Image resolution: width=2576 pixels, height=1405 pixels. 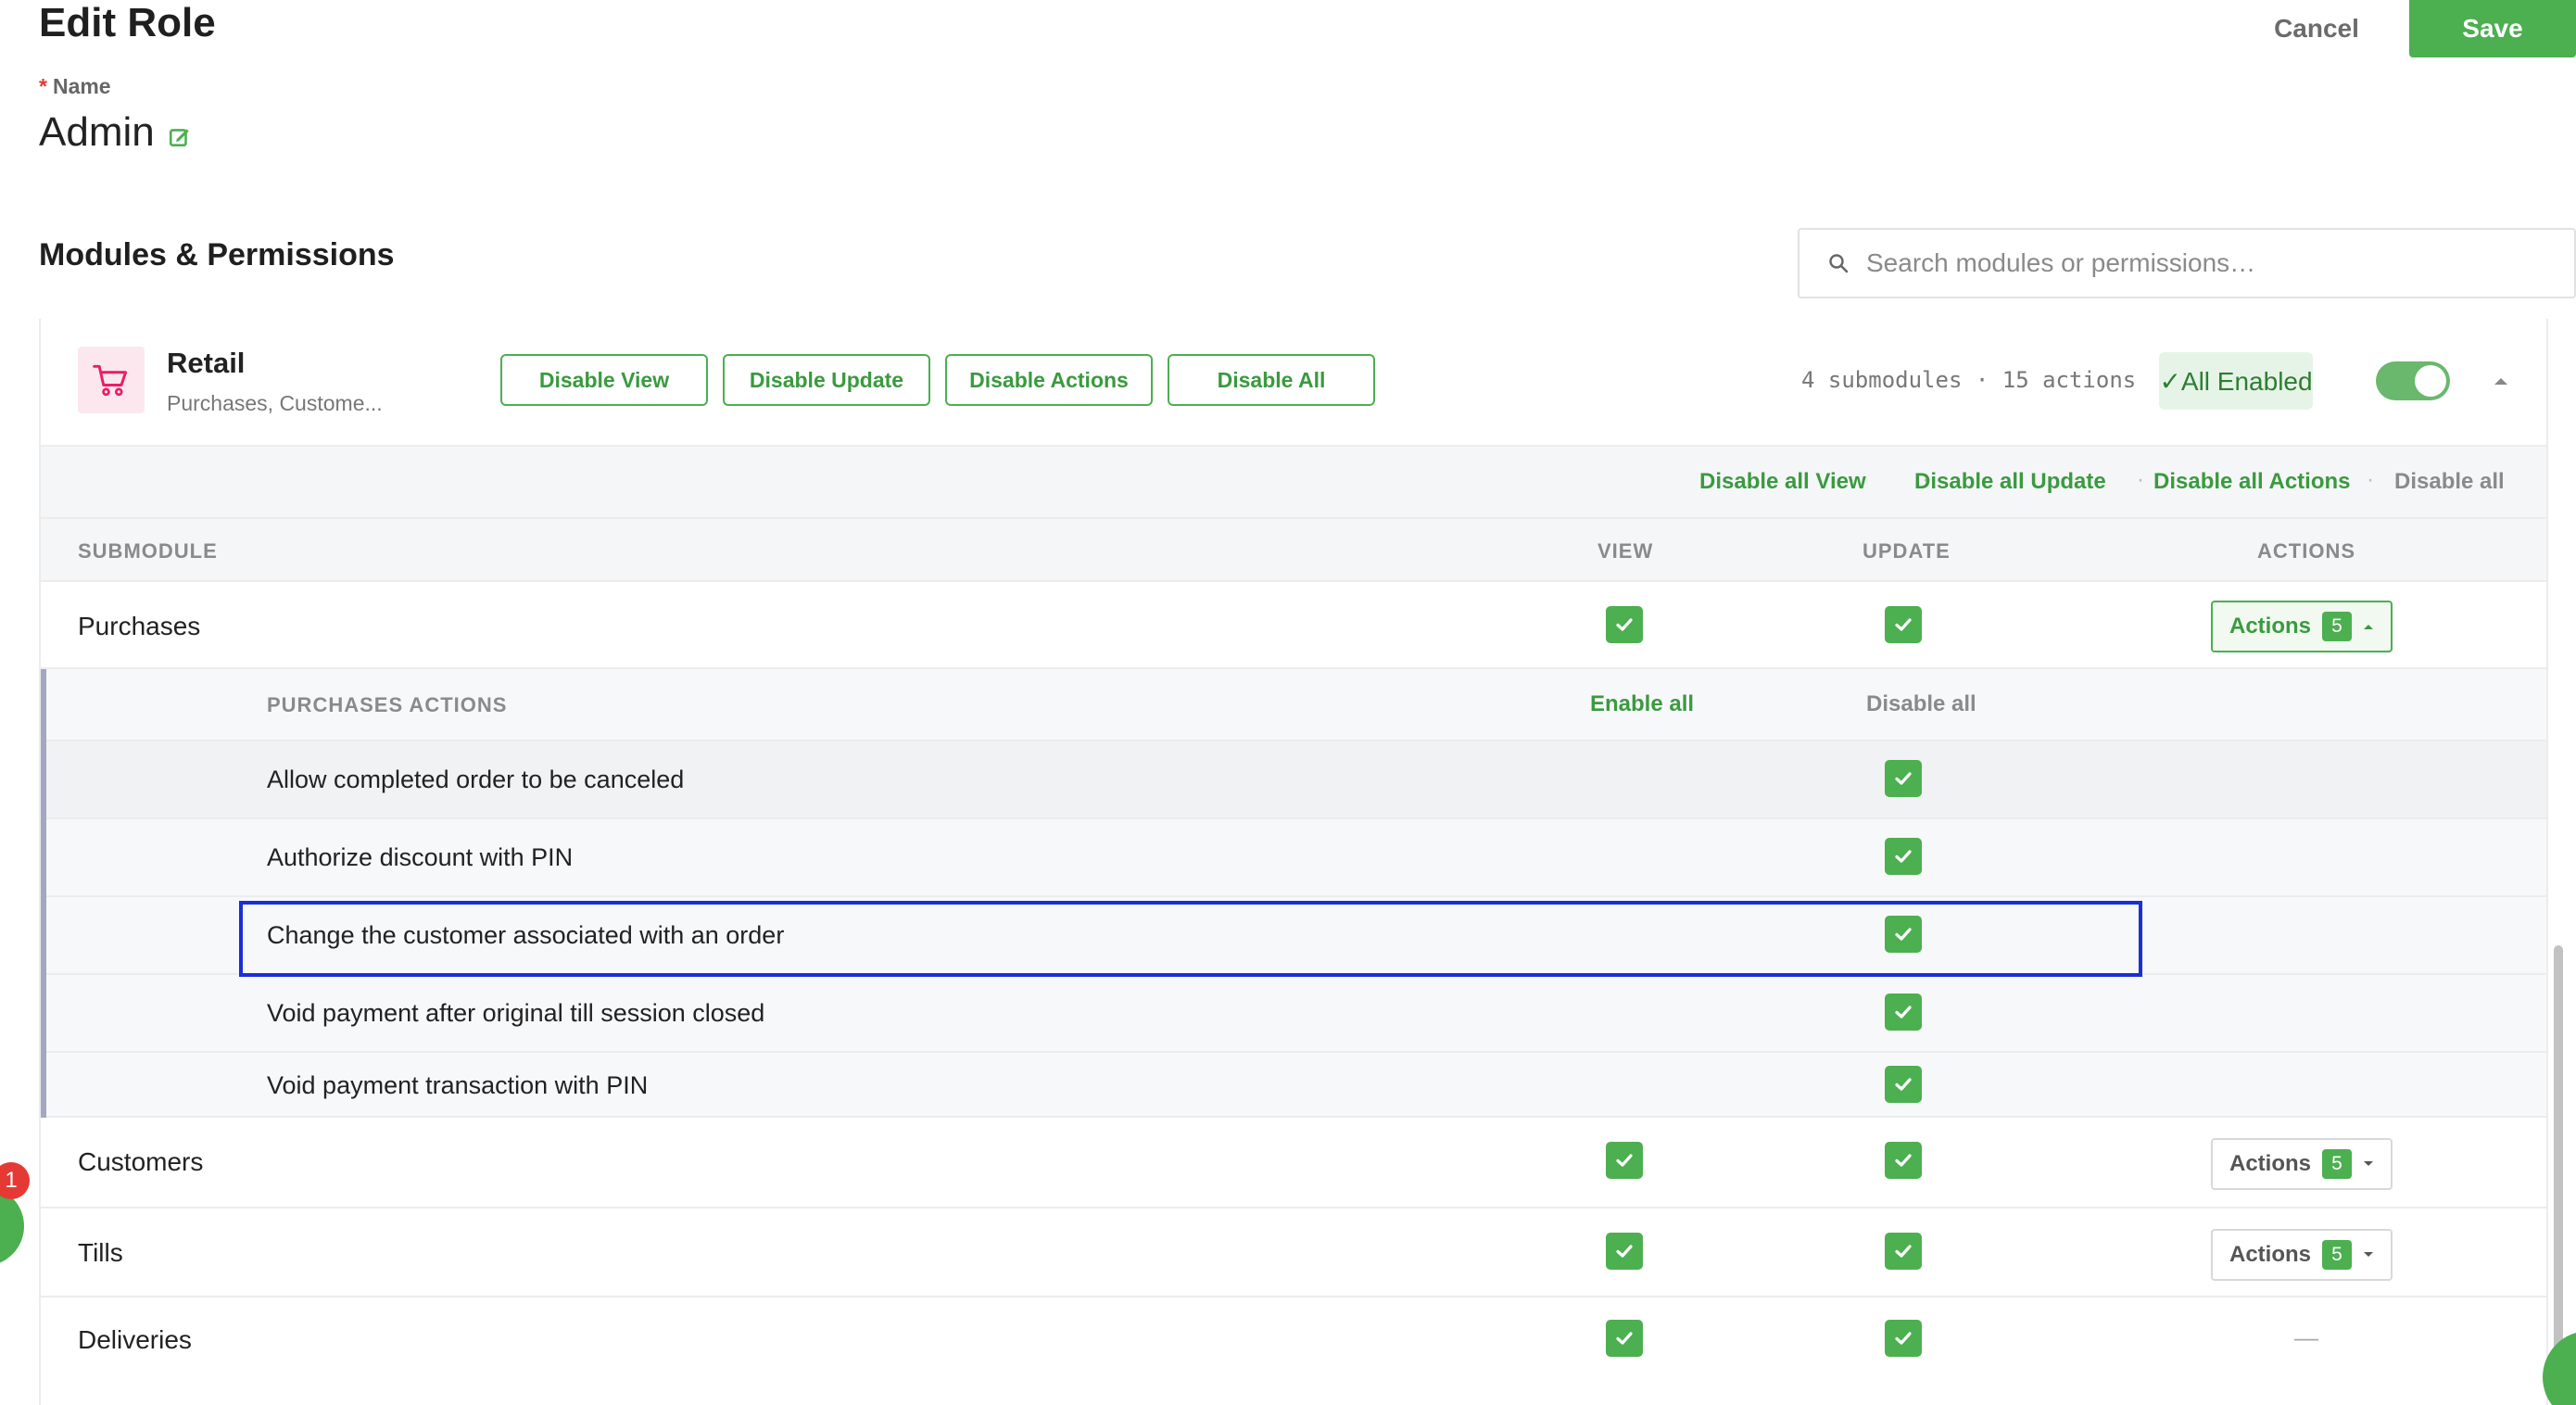 What do you see at coordinates (43, 86) in the screenshot?
I see `required-mark: *` at bounding box center [43, 86].